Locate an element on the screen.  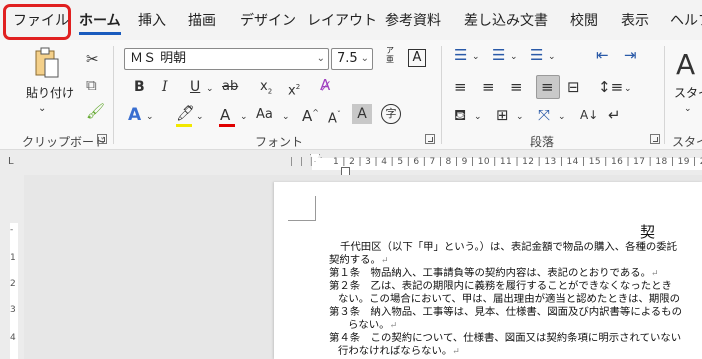
font-launcher-icon is located at coordinates (430, 139).